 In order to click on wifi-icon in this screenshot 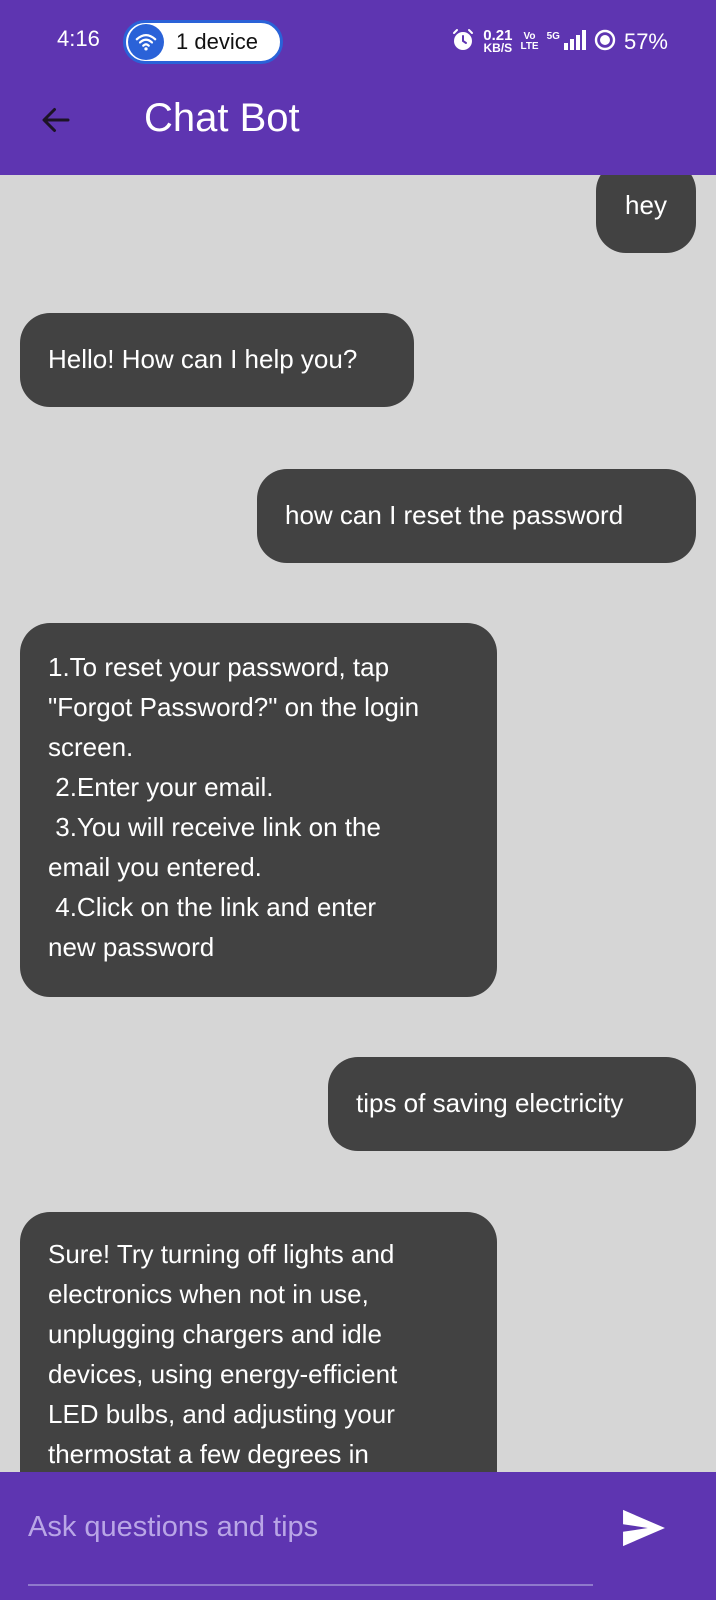, I will do `click(146, 42)`.